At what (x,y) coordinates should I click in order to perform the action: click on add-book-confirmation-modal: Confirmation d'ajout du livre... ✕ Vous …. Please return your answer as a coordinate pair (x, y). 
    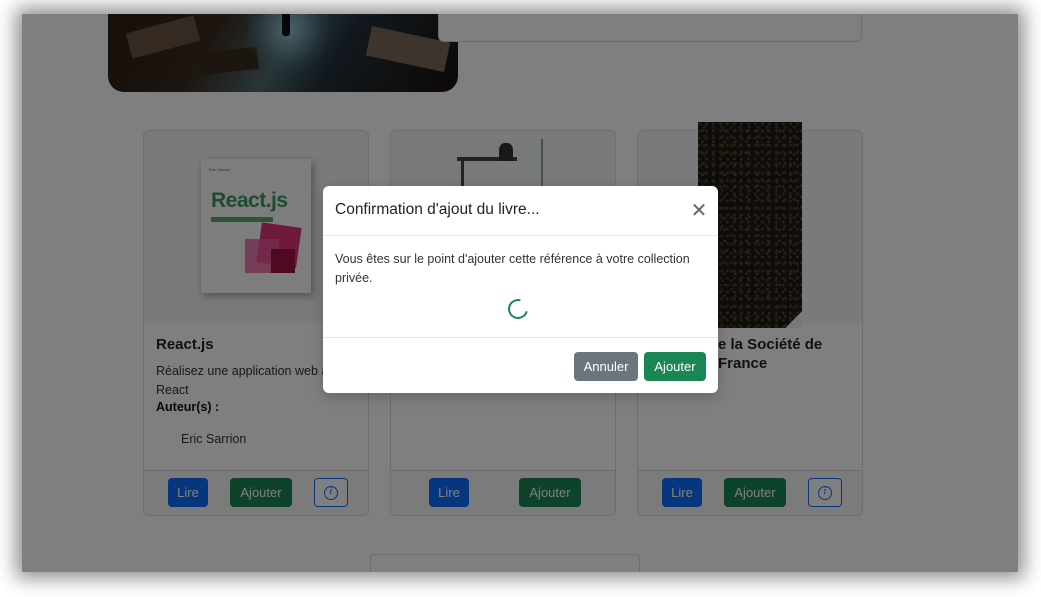
    Looking at the image, I should click on (520, 289).